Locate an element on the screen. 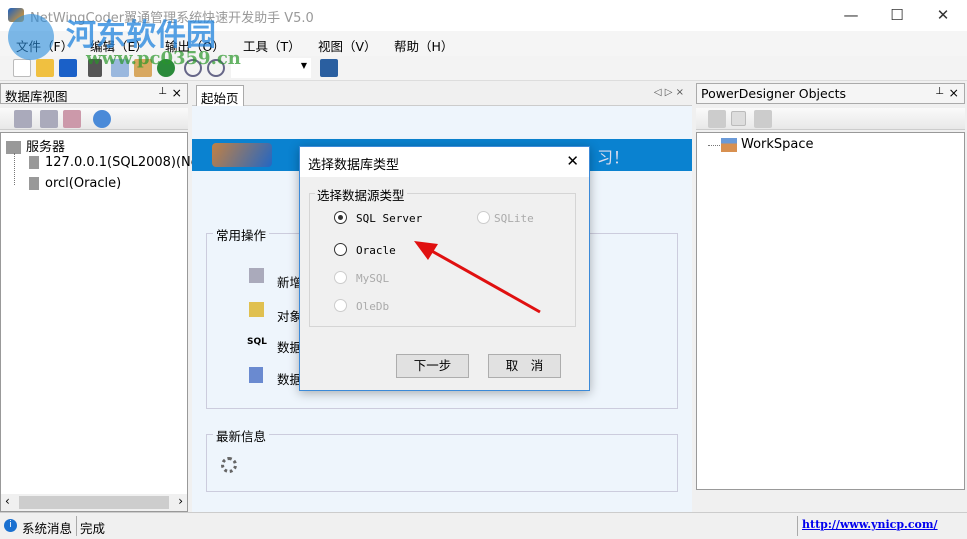 The height and width of the screenshot is (539, 967). group-title: 选择数据源类型 is located at coordinates (361, 194).